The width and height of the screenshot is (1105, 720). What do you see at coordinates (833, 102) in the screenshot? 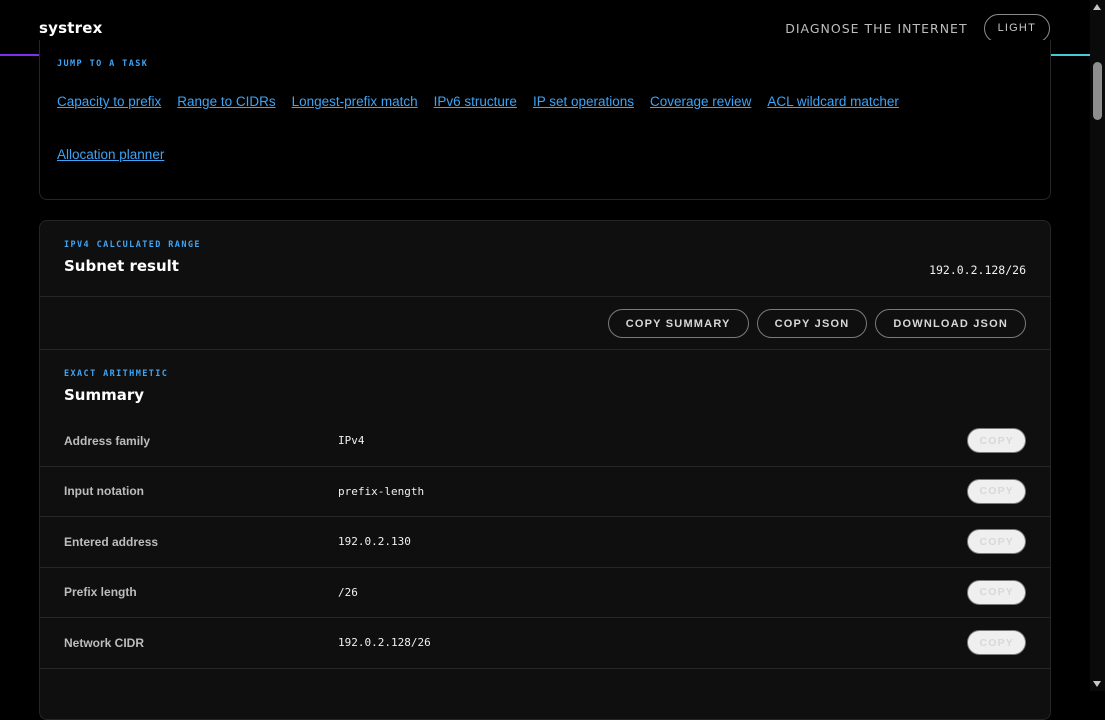
I see `task-link-acl-wildcard-matcher: ACL wildcard matcher` at bounding box center [833, 102].